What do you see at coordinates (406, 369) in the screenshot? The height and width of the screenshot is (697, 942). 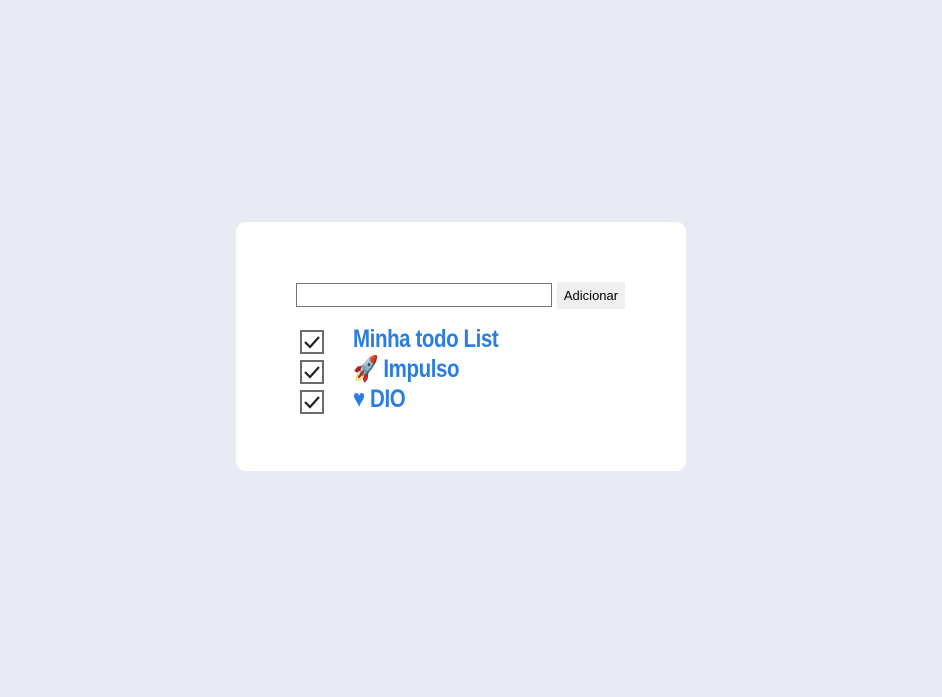 I see `todo-label: 🚀 Impulso` at bounding box center [406, 369].